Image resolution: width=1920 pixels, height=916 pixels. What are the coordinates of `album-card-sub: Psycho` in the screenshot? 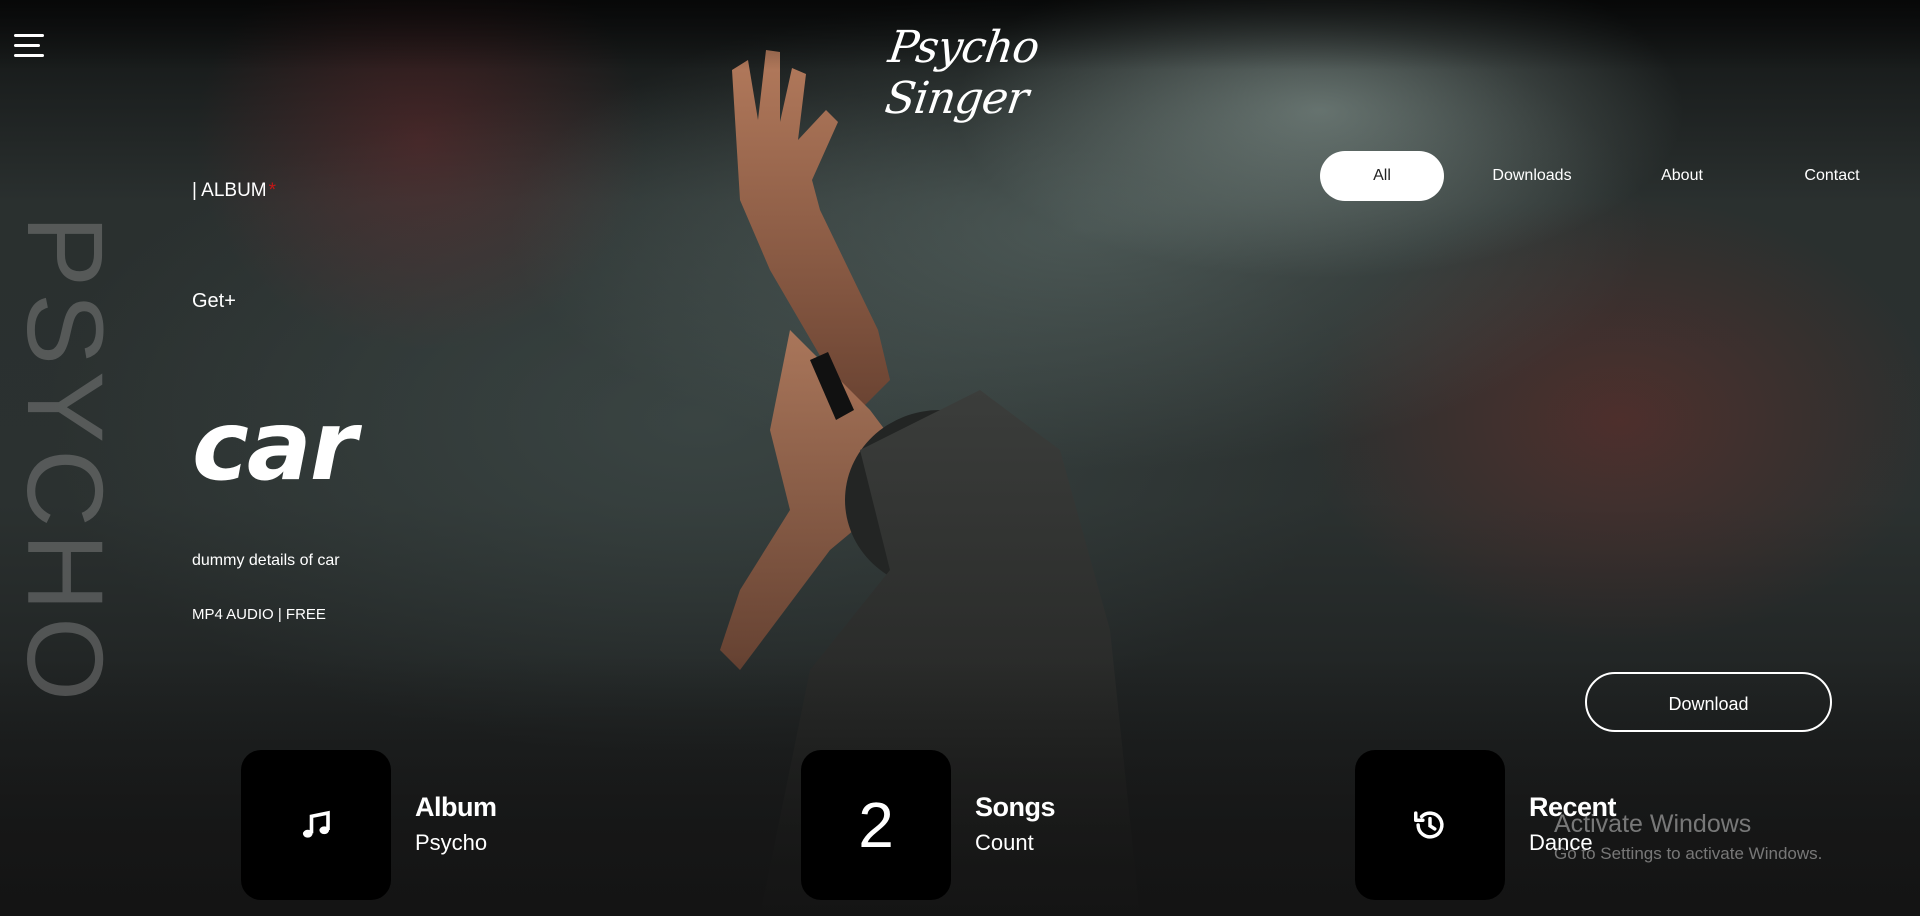 It's located at (451, 842).